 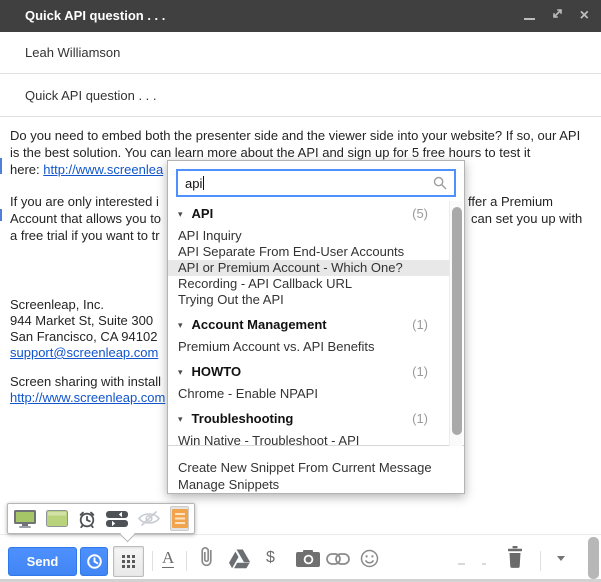 What do you see at coordinates (440, 184) in the screenshot?
I see `search-icon` at bounding box center [440, 184].